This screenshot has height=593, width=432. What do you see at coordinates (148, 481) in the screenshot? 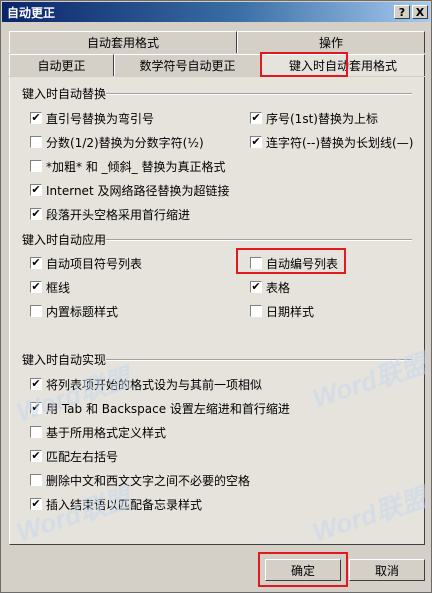
I see `label-remove-spaces: 删除中文和西文文字之间不必要的空格` at bounding box center [148, 481].